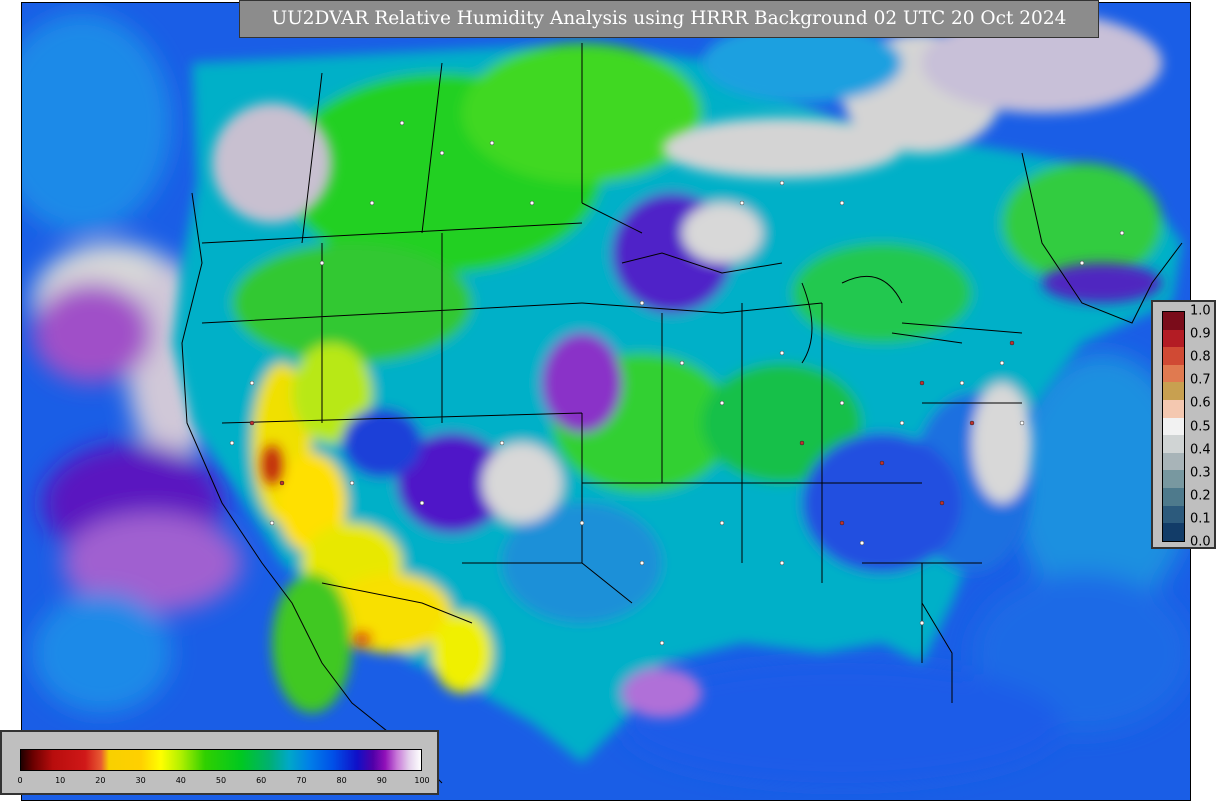 This screenshot has width=1216, height=801. I want to click on ratio-tick-label: 0.1, so click(1200, 519).